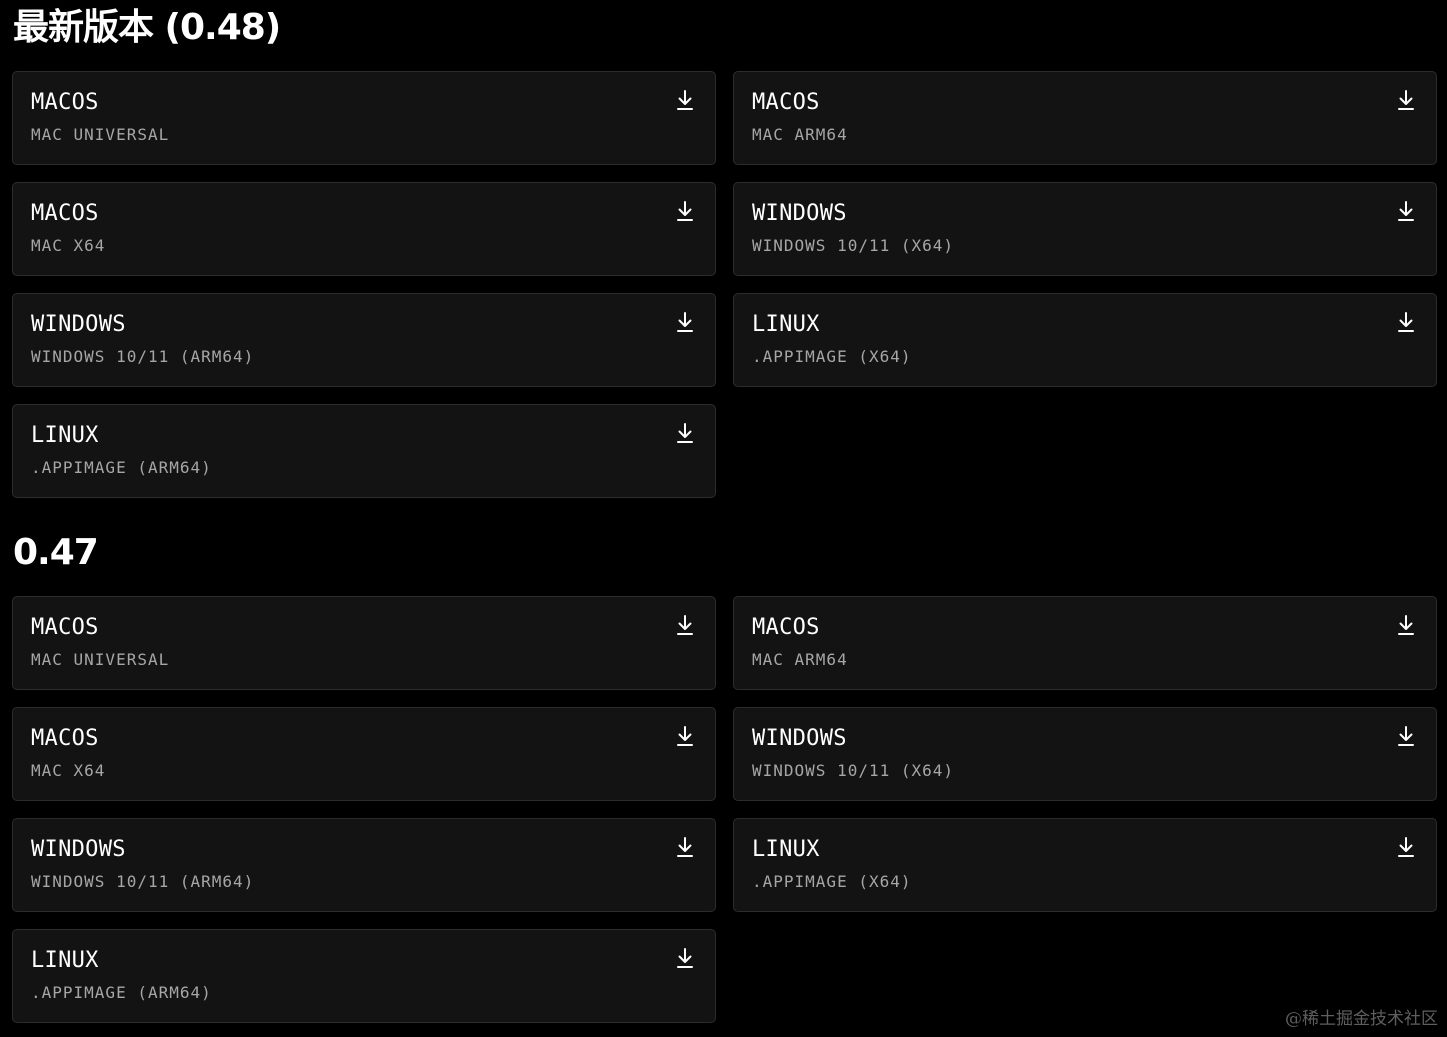 This screenshot has height=1037, width=1447. Describe the element at coordinates (56, 552) in the screenshot. I see `section-title-0-47: 0.47` at that location.